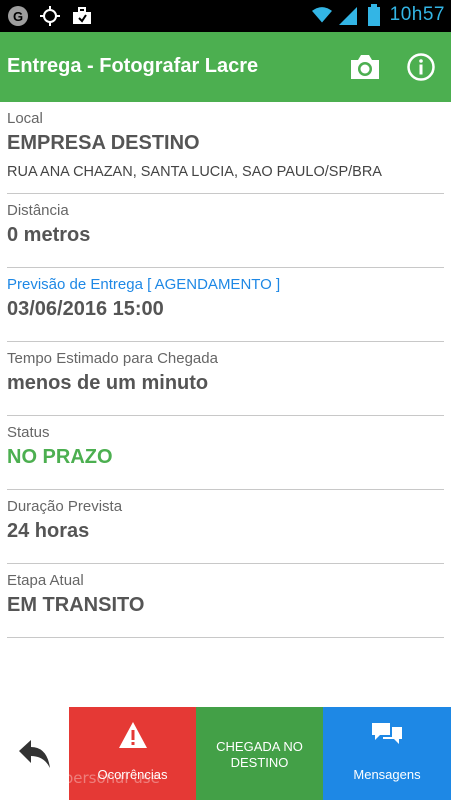 The width and height of the screenshot is (451, 800). What do you see at coordinates (225, 527) in the screenshot?
I see `field-duracao: Duração Prevista 24 horas` at bounding box center [225, 527].